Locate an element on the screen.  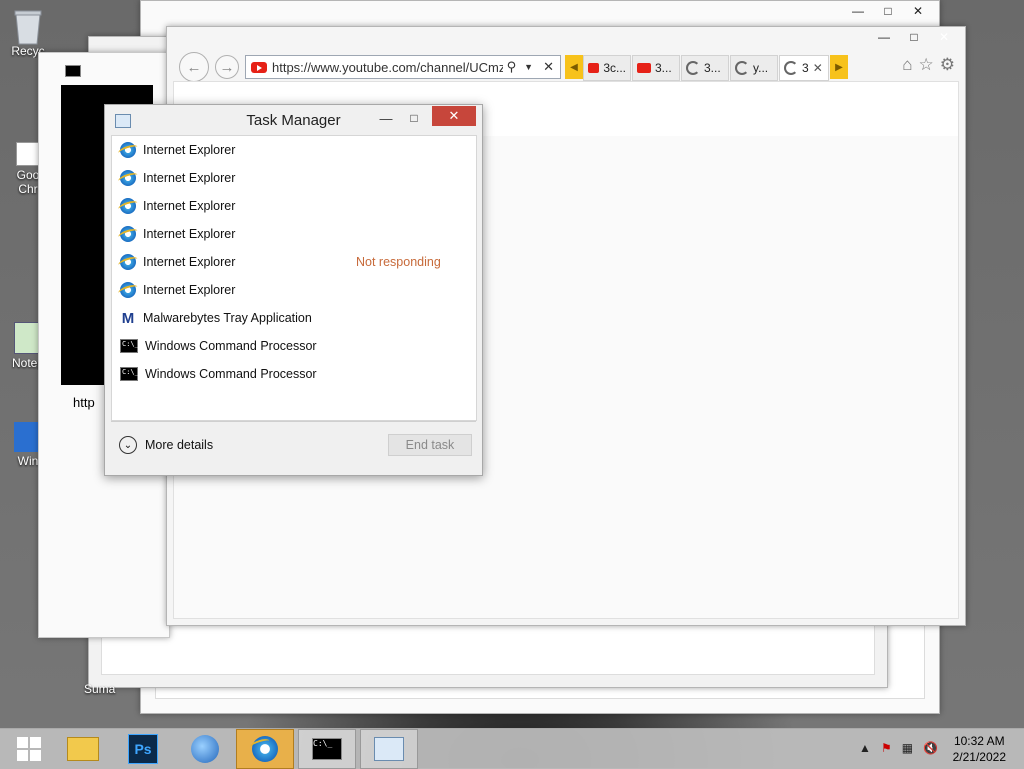
notepad-icon is located at coordinates (27, 338).